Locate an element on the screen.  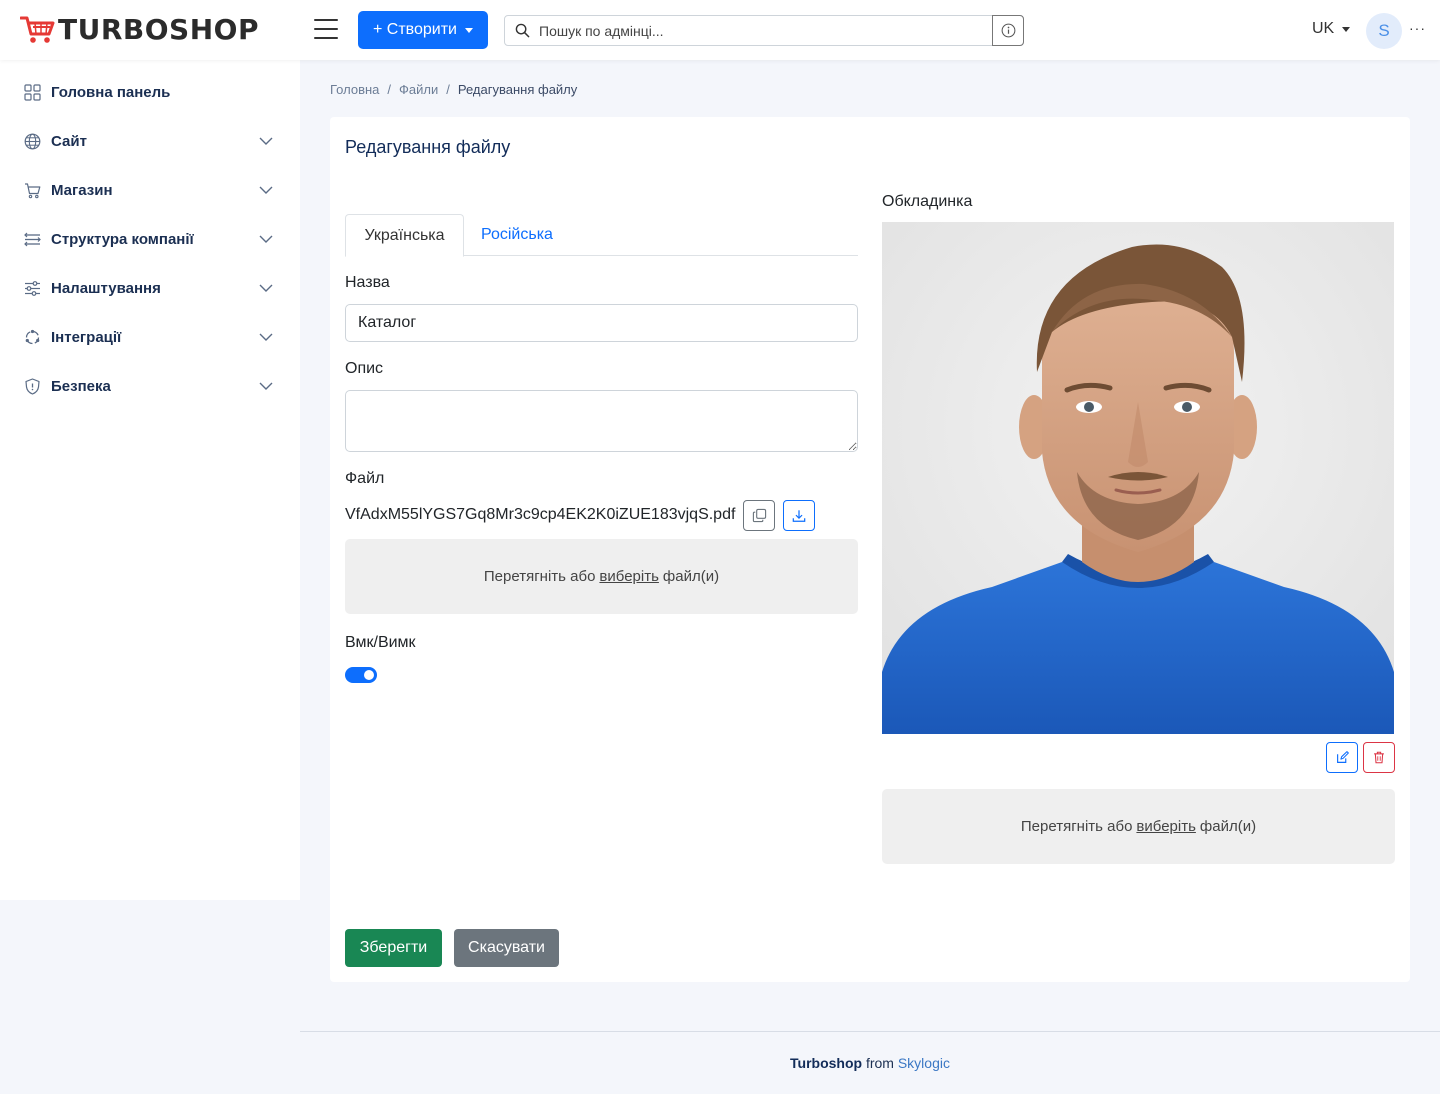
copy-icon is located at coordinates (759, 515).